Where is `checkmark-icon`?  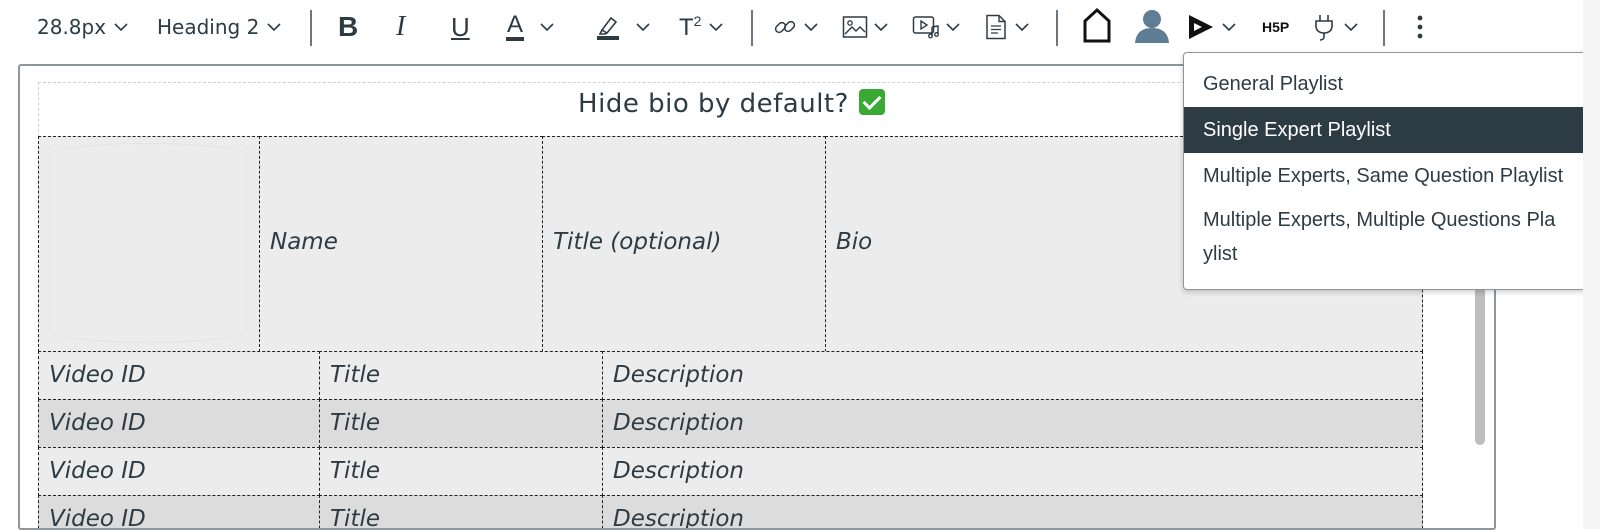
checkmark-icon is located at coordinates (871, 102).